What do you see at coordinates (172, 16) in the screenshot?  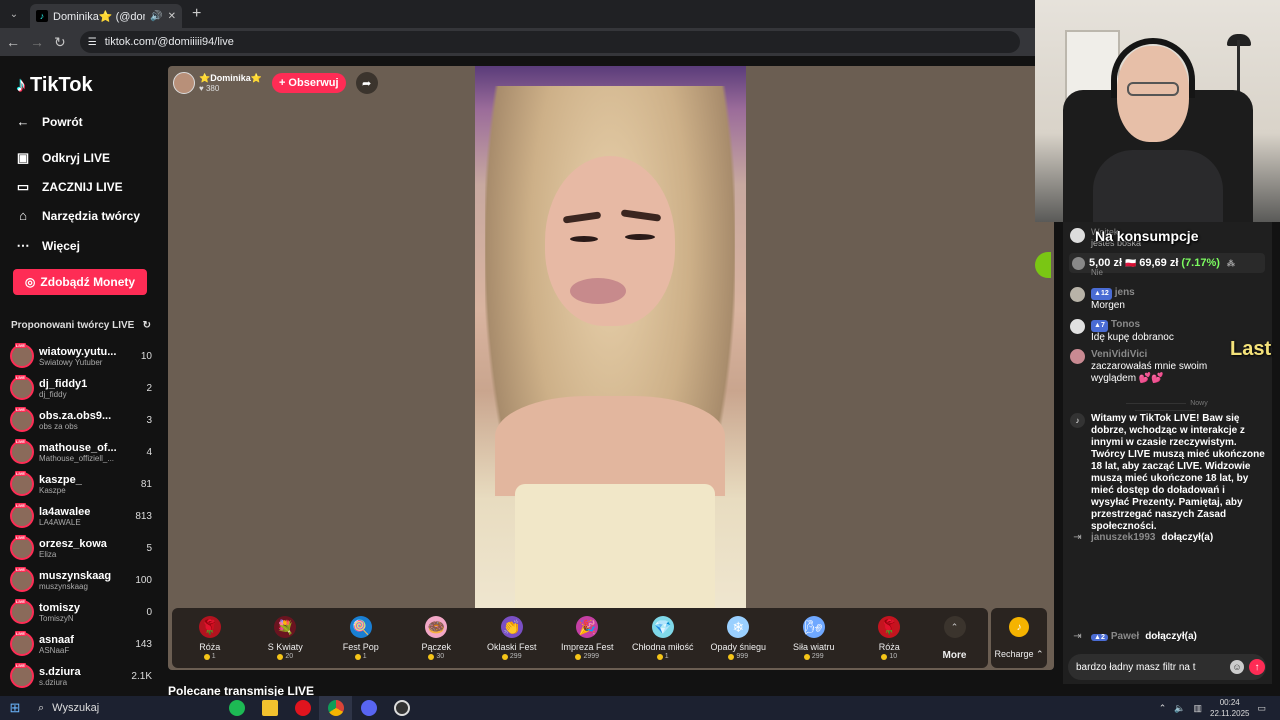 I see `close-tab-icon: ✕` at bounding box center [172, 16].